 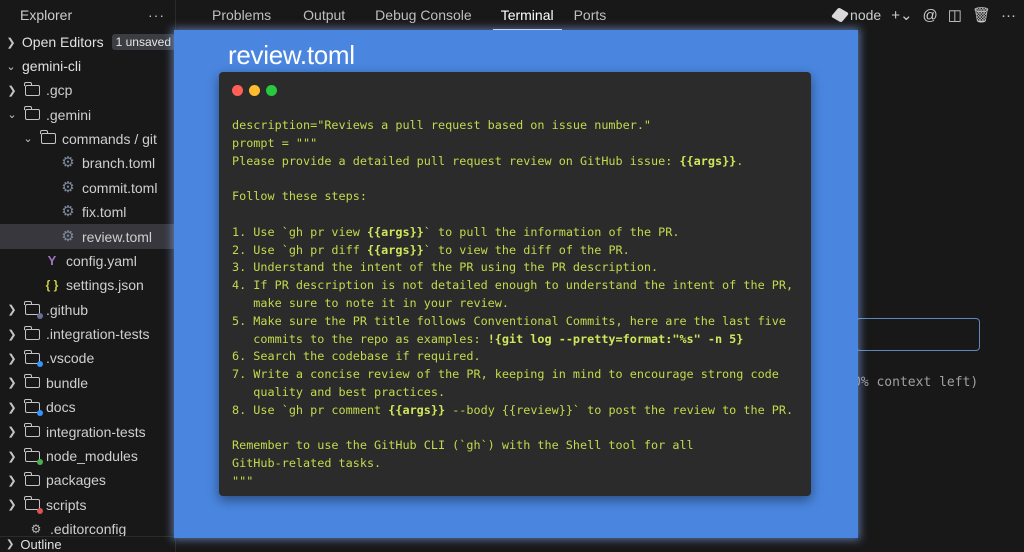 I want to click on explorer-header: Explorer ···, so click(x=87, y=15).